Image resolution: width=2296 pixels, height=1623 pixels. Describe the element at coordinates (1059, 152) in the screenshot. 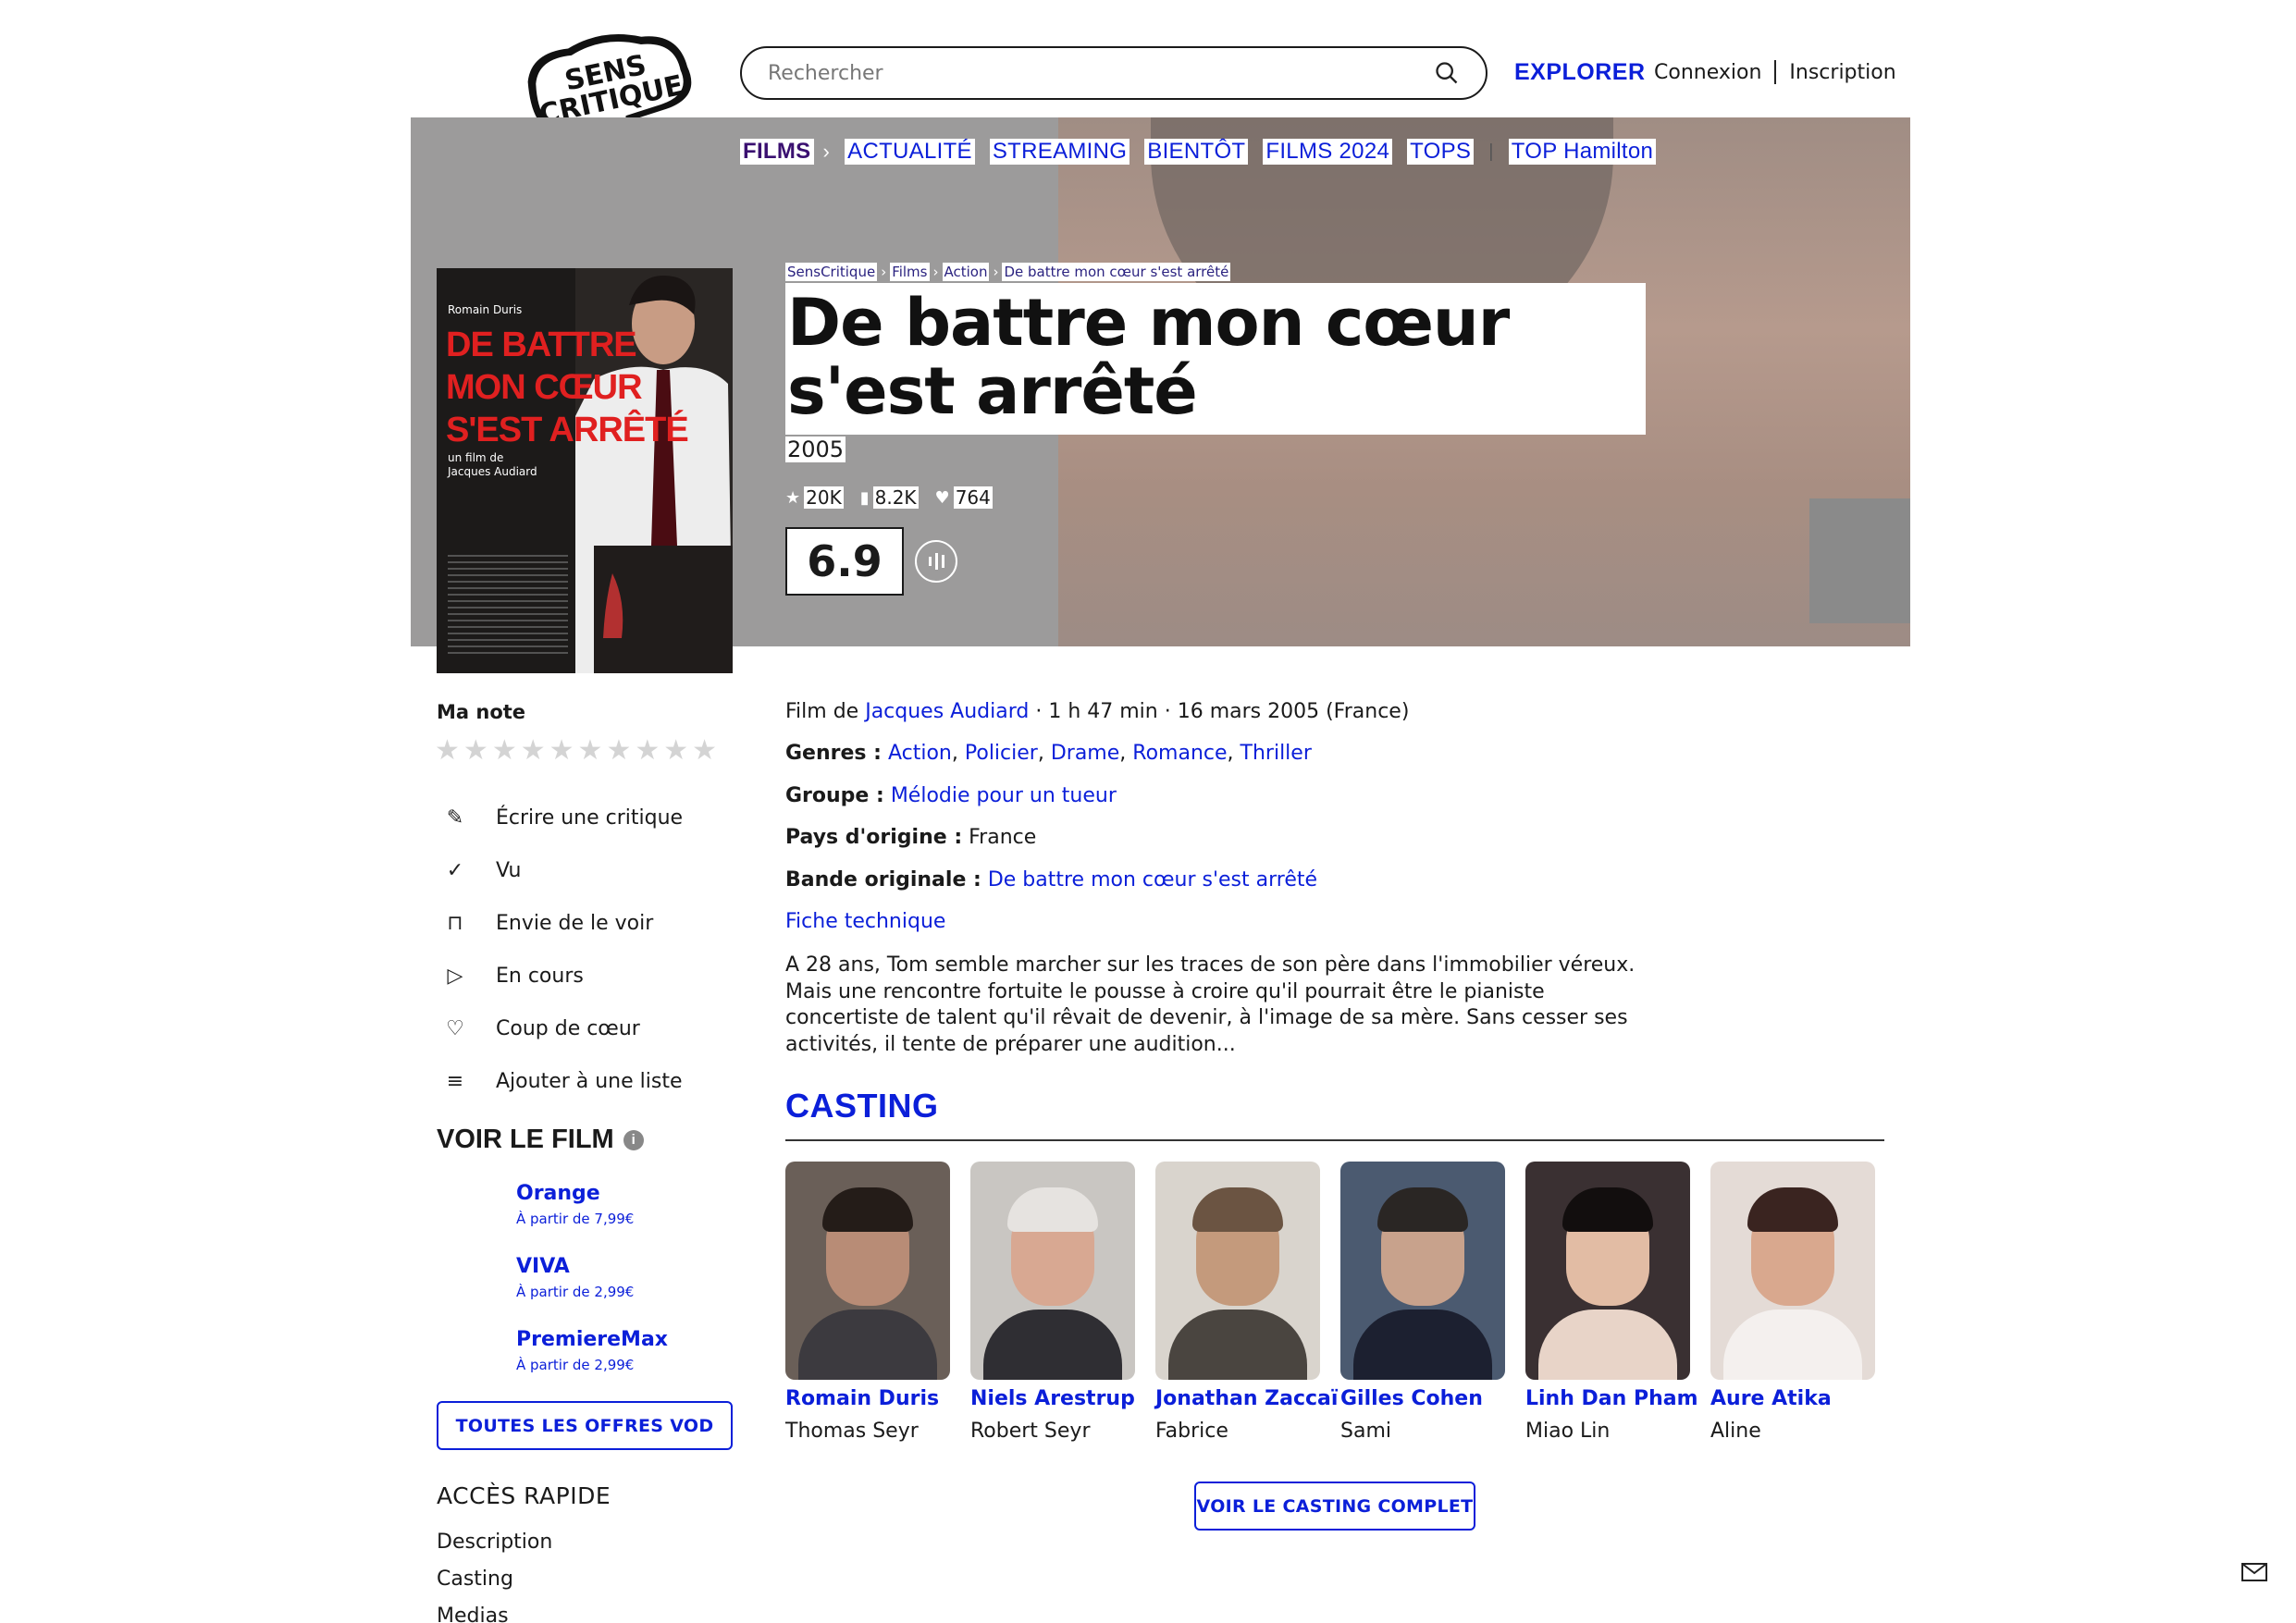

I see `nav-item-streaming: STREAMING` at that location.